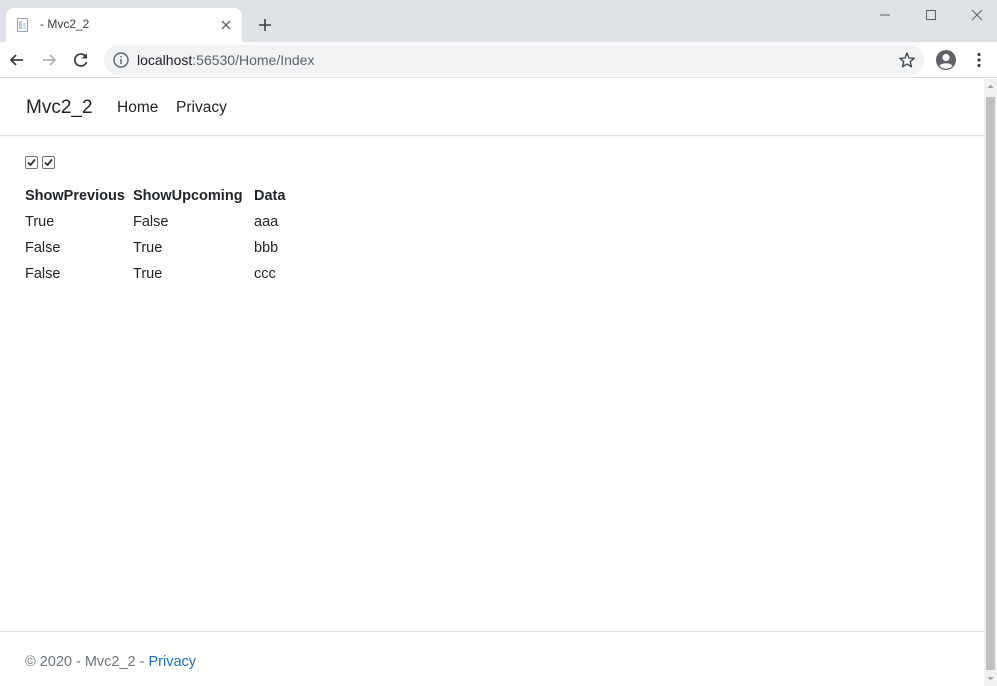 This screenshot has height=686, width=997. I want to click on scroll-up-arrow-icon, so click(990, 86).